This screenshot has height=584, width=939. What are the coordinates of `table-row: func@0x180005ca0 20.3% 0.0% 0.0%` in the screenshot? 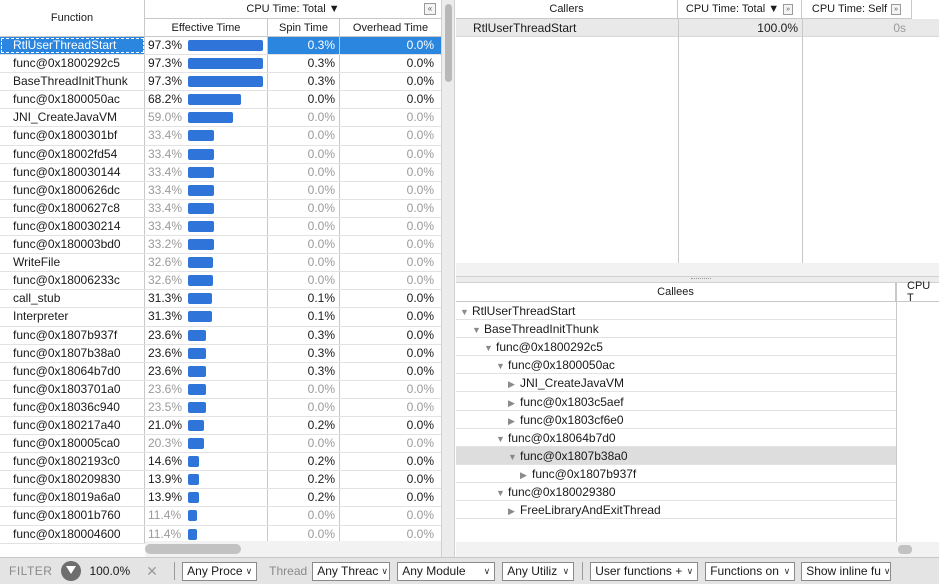 It's located at (220, 444).